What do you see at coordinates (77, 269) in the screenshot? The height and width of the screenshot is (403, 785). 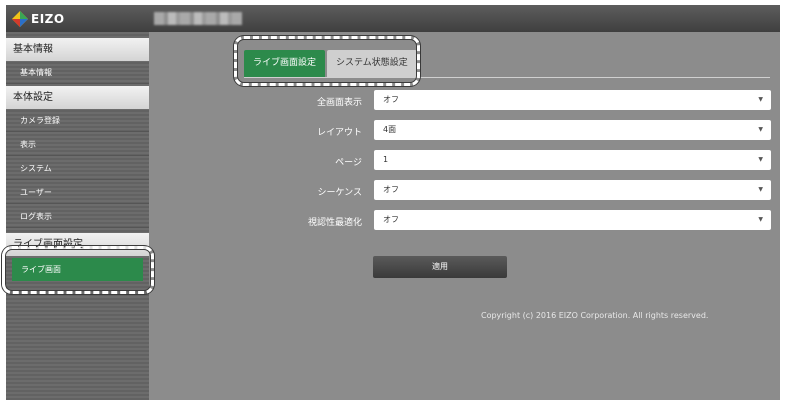 I see `sidebar-item-live-screen: ライブ画面` at bounding box center [77, 269].